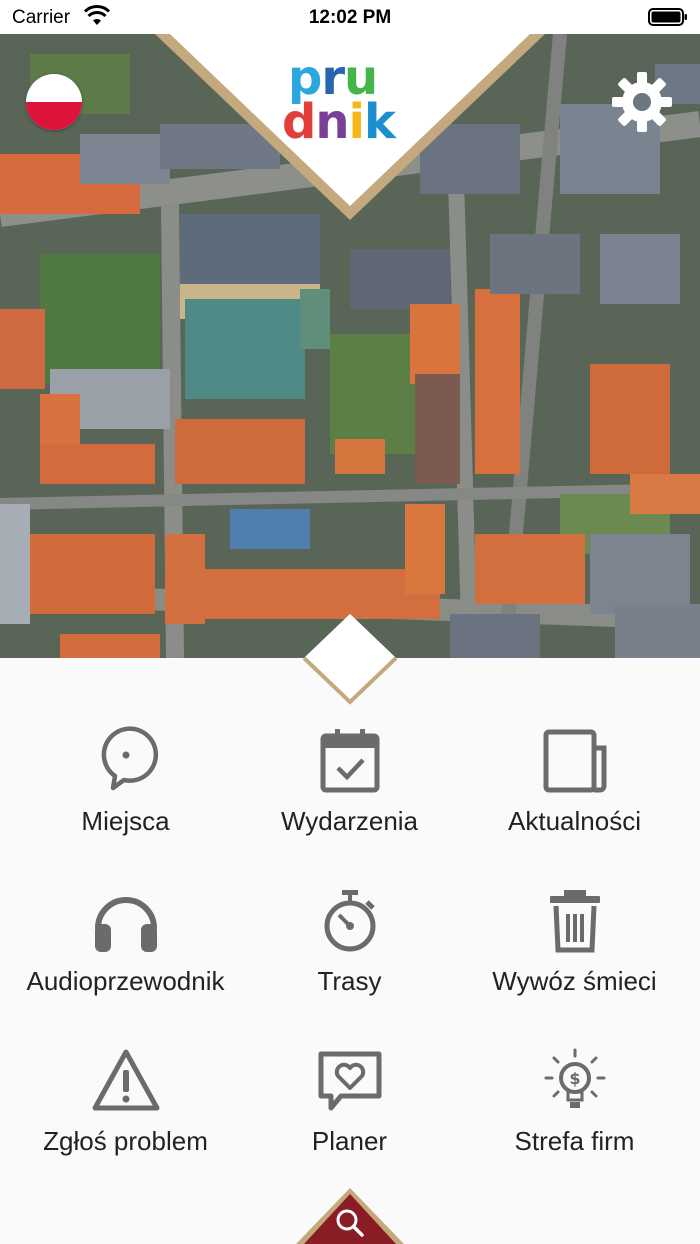 This screenshot has width=700, height=1244. I want to click on menu-item-label: Zgłoś problem, so click(125, 1141).